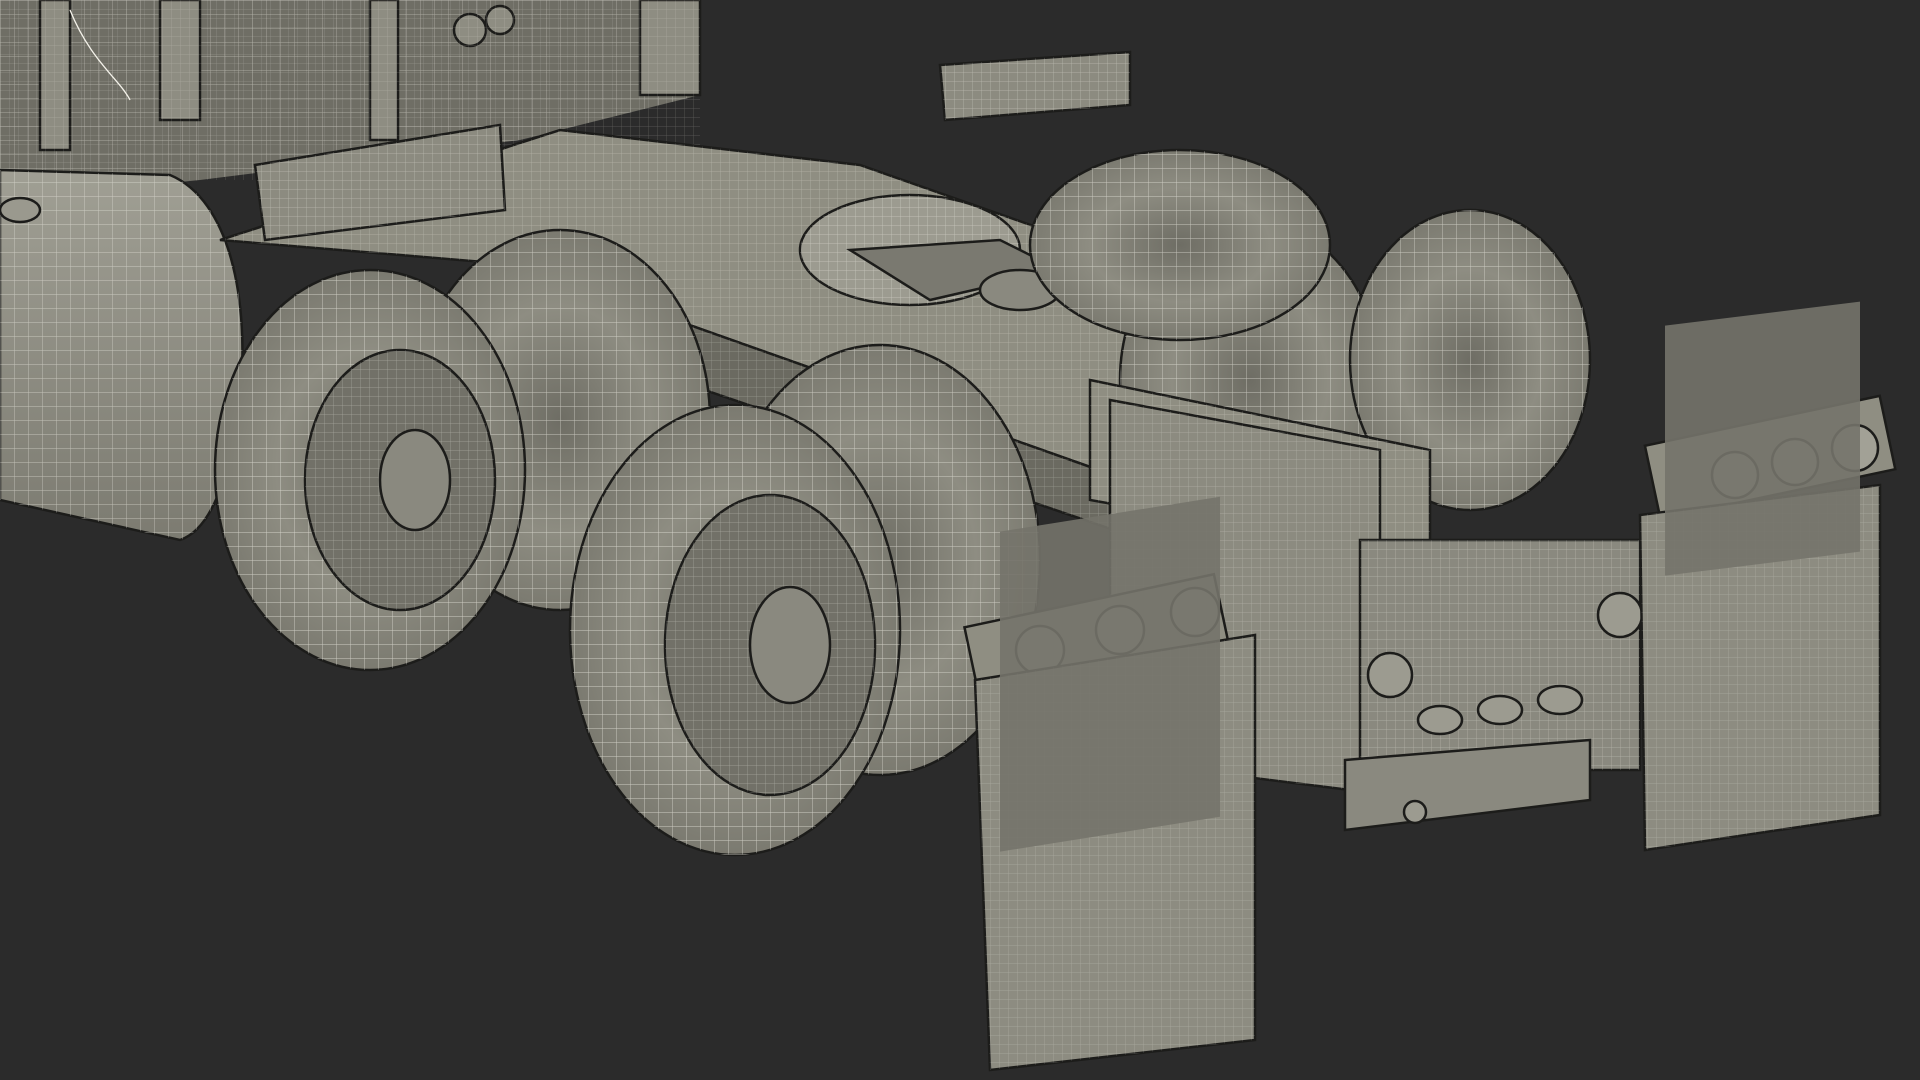 The height and width of the screenshot is (1080, 1920). Describe the element at coordinates (370, 470) in the screenshot. I see `drive-tire-left-outer` at that location.